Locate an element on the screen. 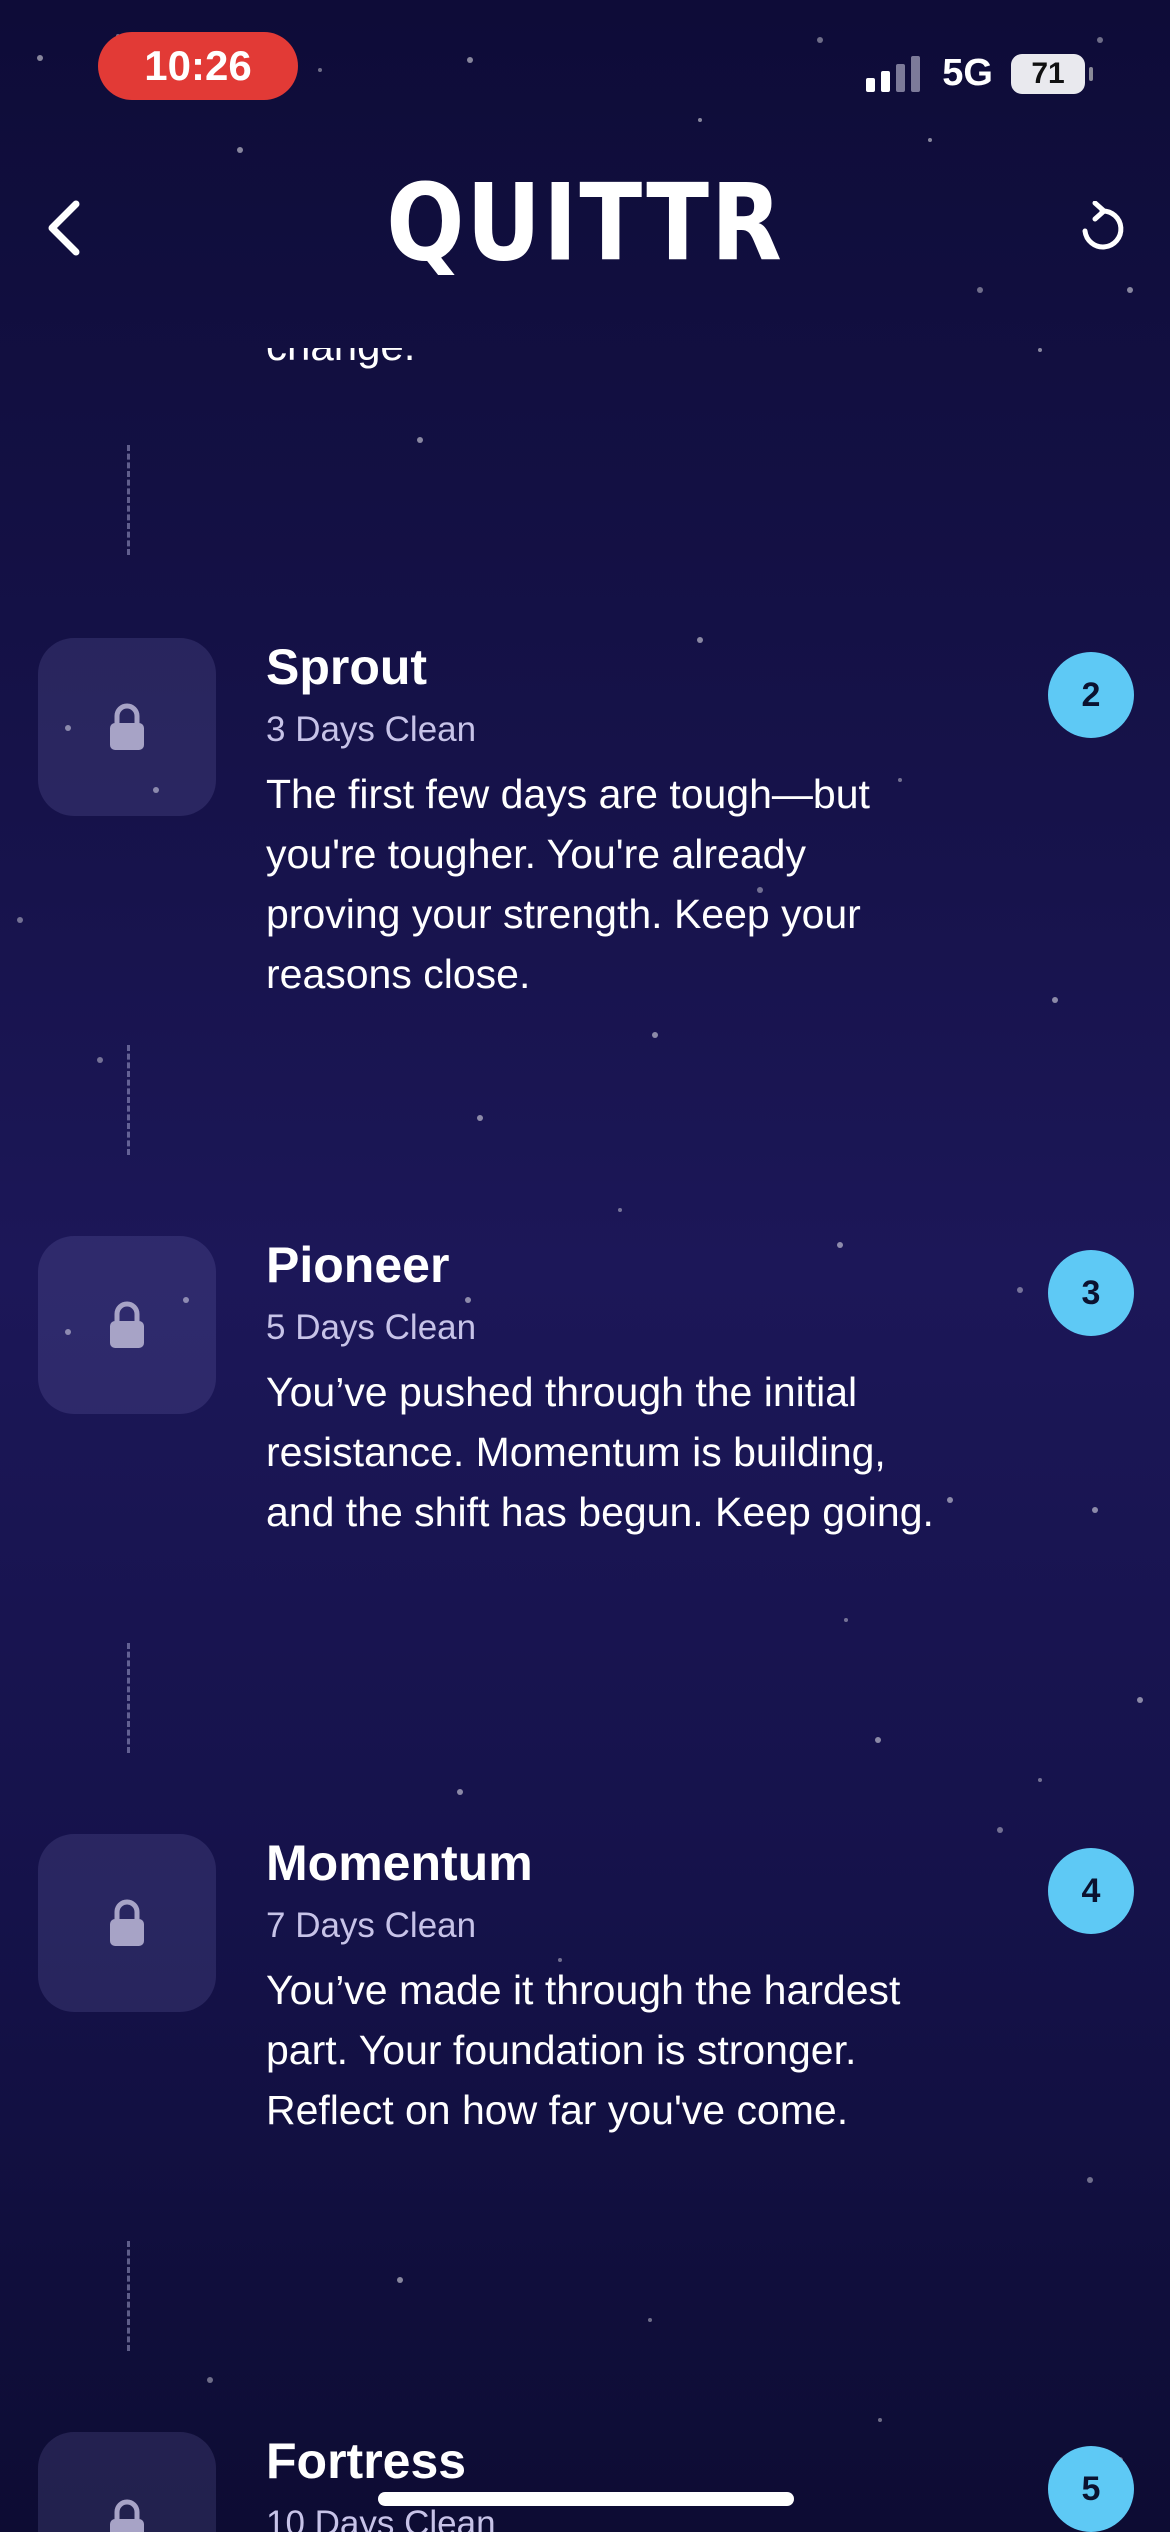  refresh-button is located at coordinates (1102, 228).